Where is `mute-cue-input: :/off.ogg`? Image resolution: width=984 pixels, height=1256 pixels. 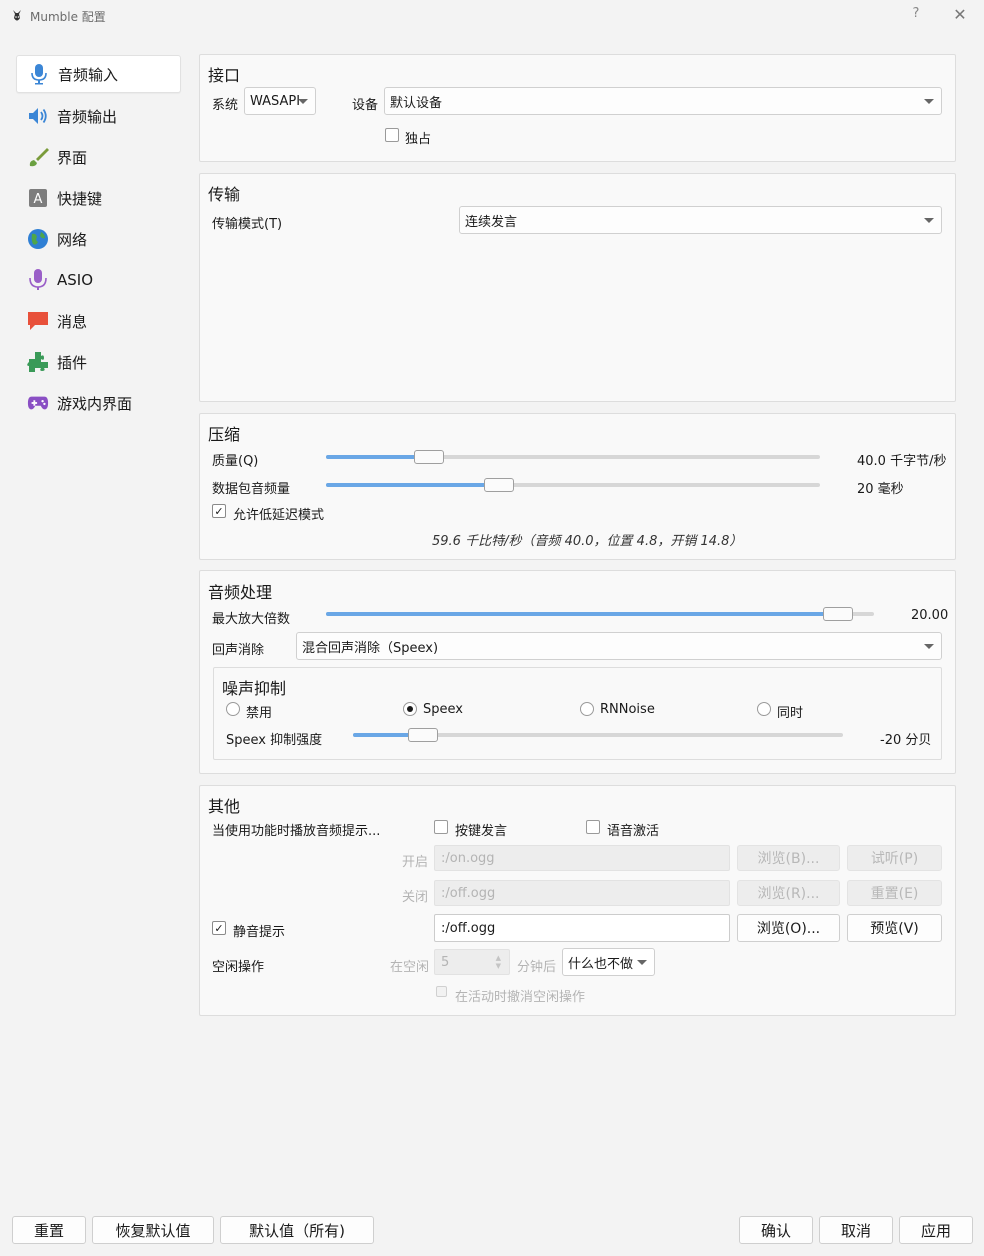
mute-cue-input: :/off.ogg is located at coordinates (582, 928).